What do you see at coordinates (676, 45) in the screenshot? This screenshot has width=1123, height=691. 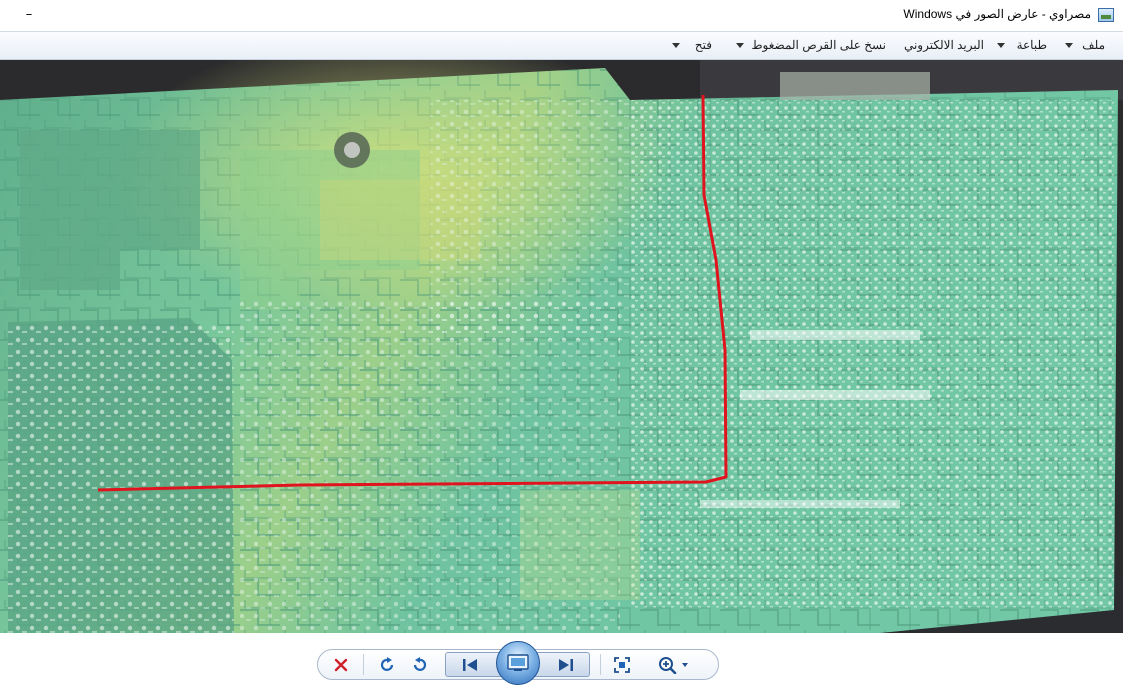 I see `menu-open-chevron-down-icon` at bounding box center [676, 45].